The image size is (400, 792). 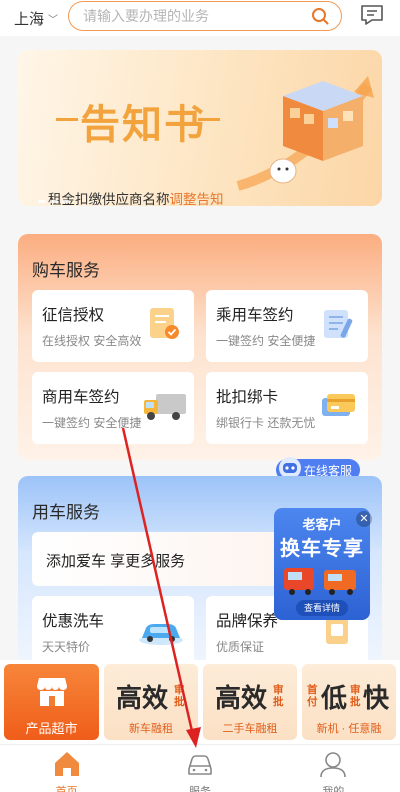 What do you see at coordinates (364, 519) in the screenshot?
I see `close-icon: ✕` at bounding box center [364, 519].